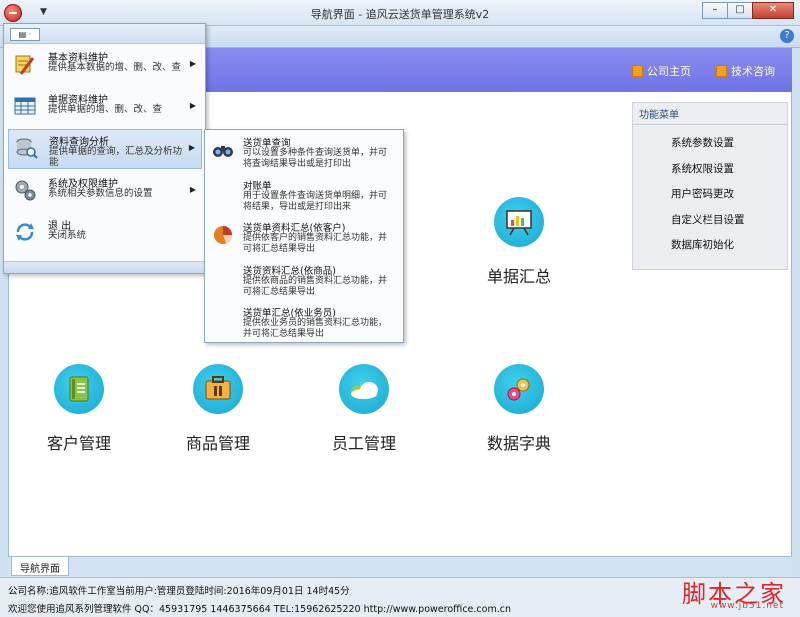 The image size is (800, 617). Describe the element at coordinates (519, 222) in the screenshot. I see `presentation-chart-icon` at that location.